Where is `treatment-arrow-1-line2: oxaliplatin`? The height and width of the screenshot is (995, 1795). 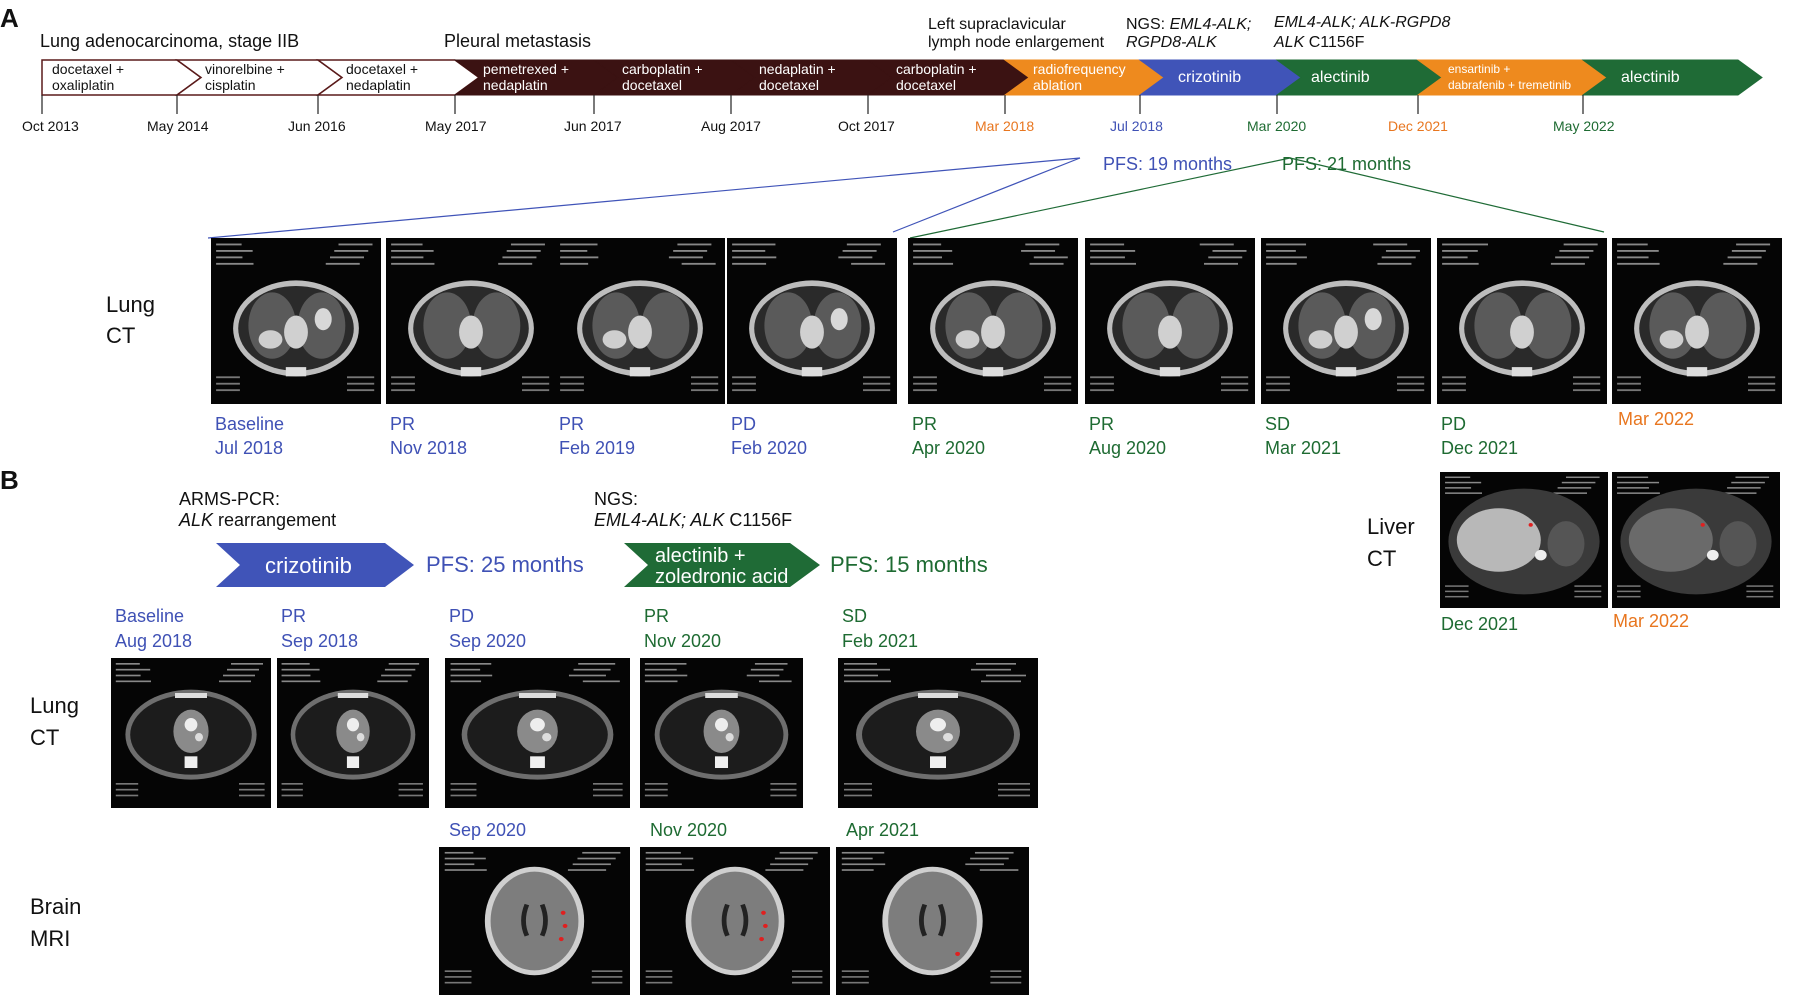 treatment-arrow-1-line2: oxaliplatin is located at coordinates (83, 85).